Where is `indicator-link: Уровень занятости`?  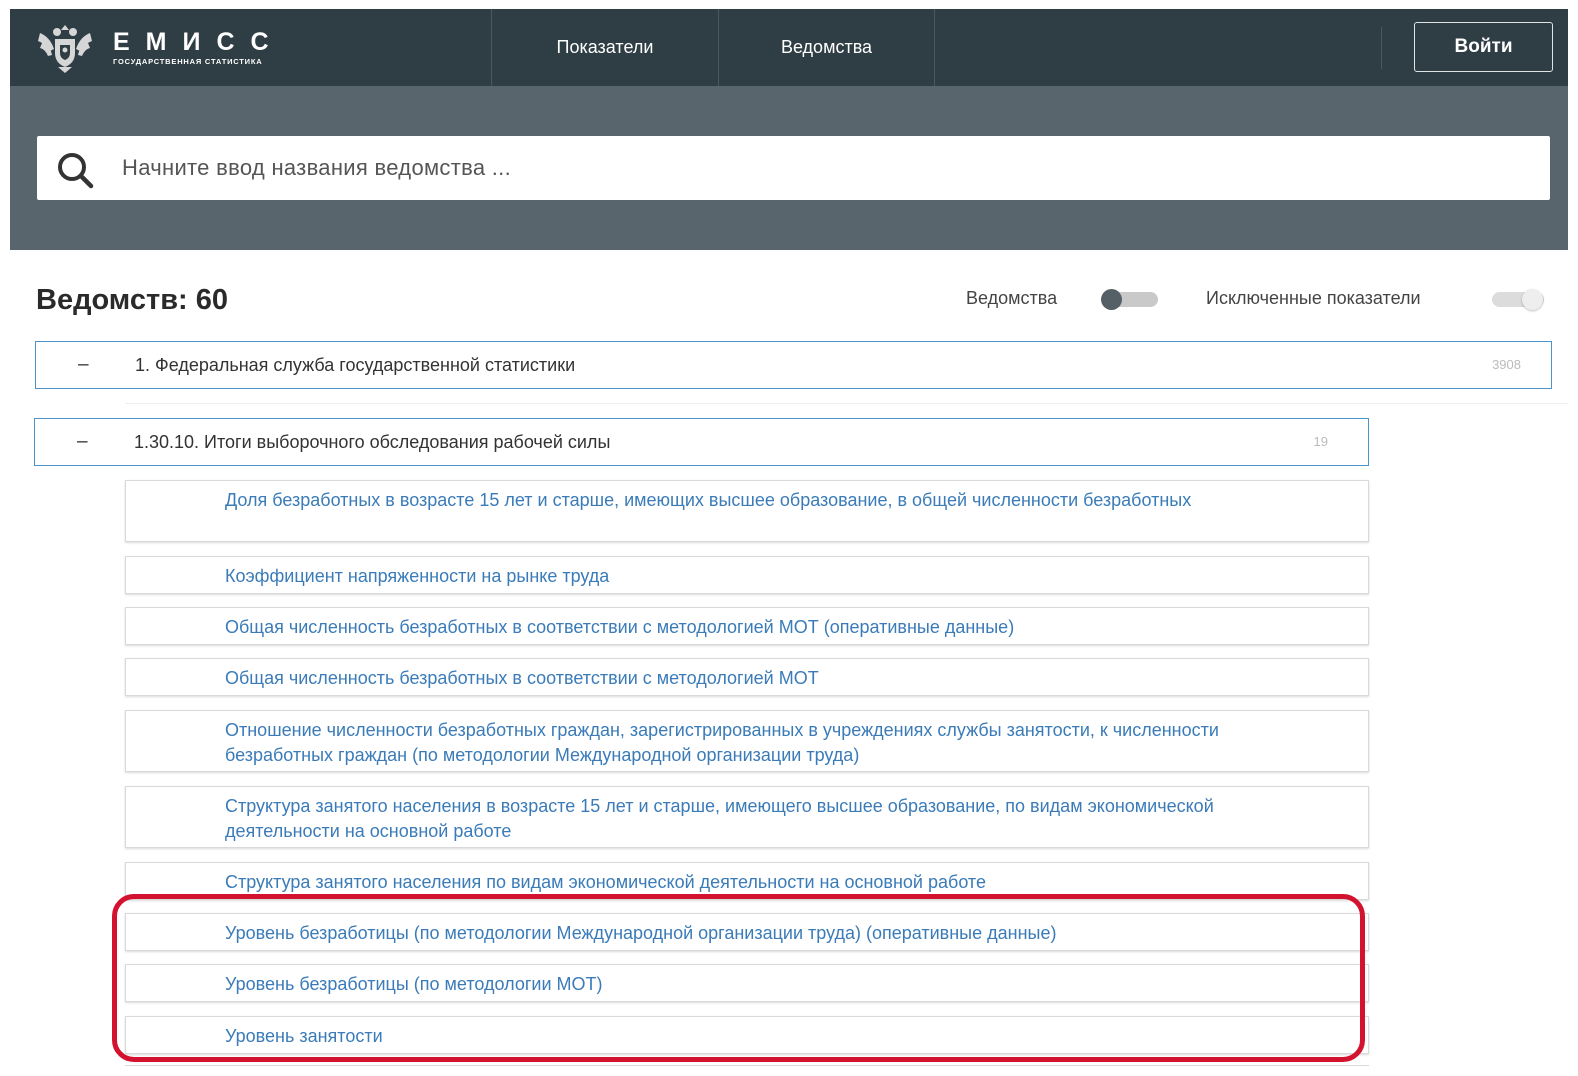
indicator-link: Уровень занятости is located at coordinates (776, 1036).